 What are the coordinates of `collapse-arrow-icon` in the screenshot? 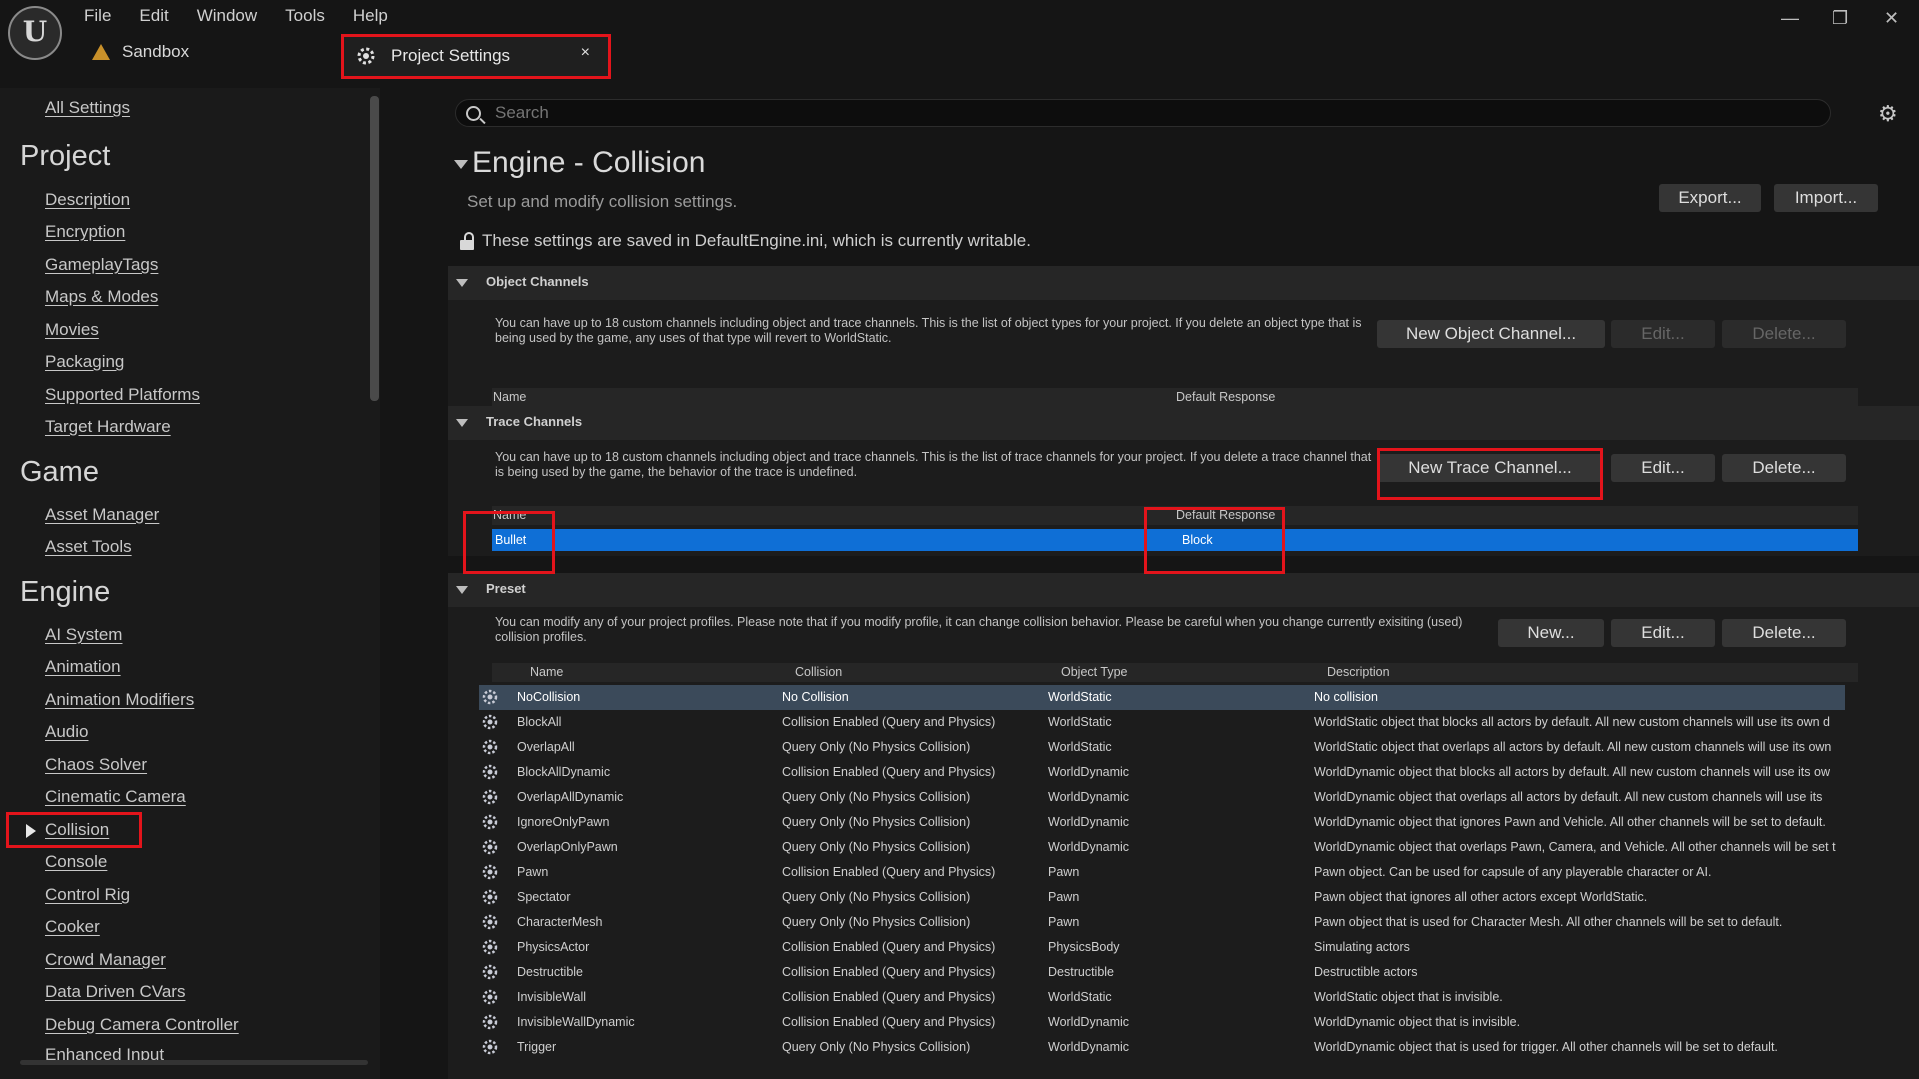 It's located at (461, 164).